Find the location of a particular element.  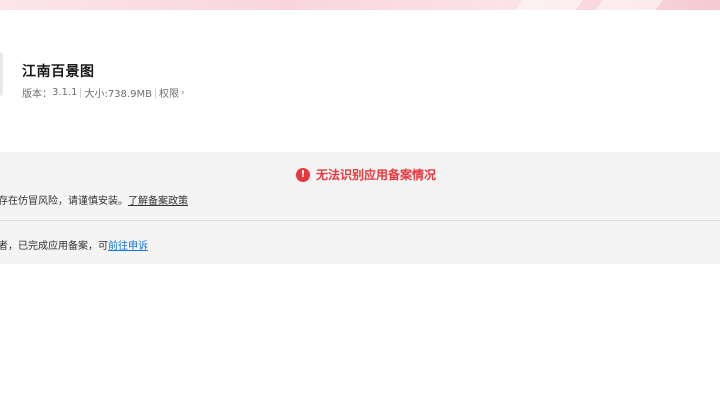

notice-title: ! 无法识别应用备案情况 is located at coordinates (360, 174).